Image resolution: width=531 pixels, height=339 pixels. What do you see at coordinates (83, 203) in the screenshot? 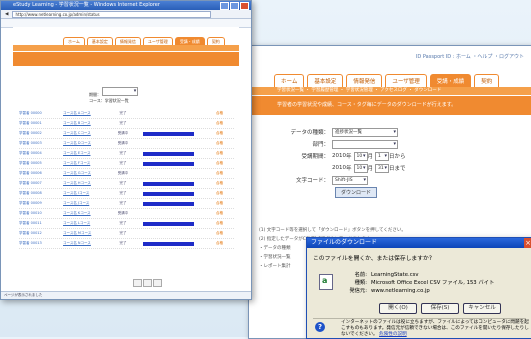
I see `cell-course: コース名 Jコース` at bounding box center [83, 203].